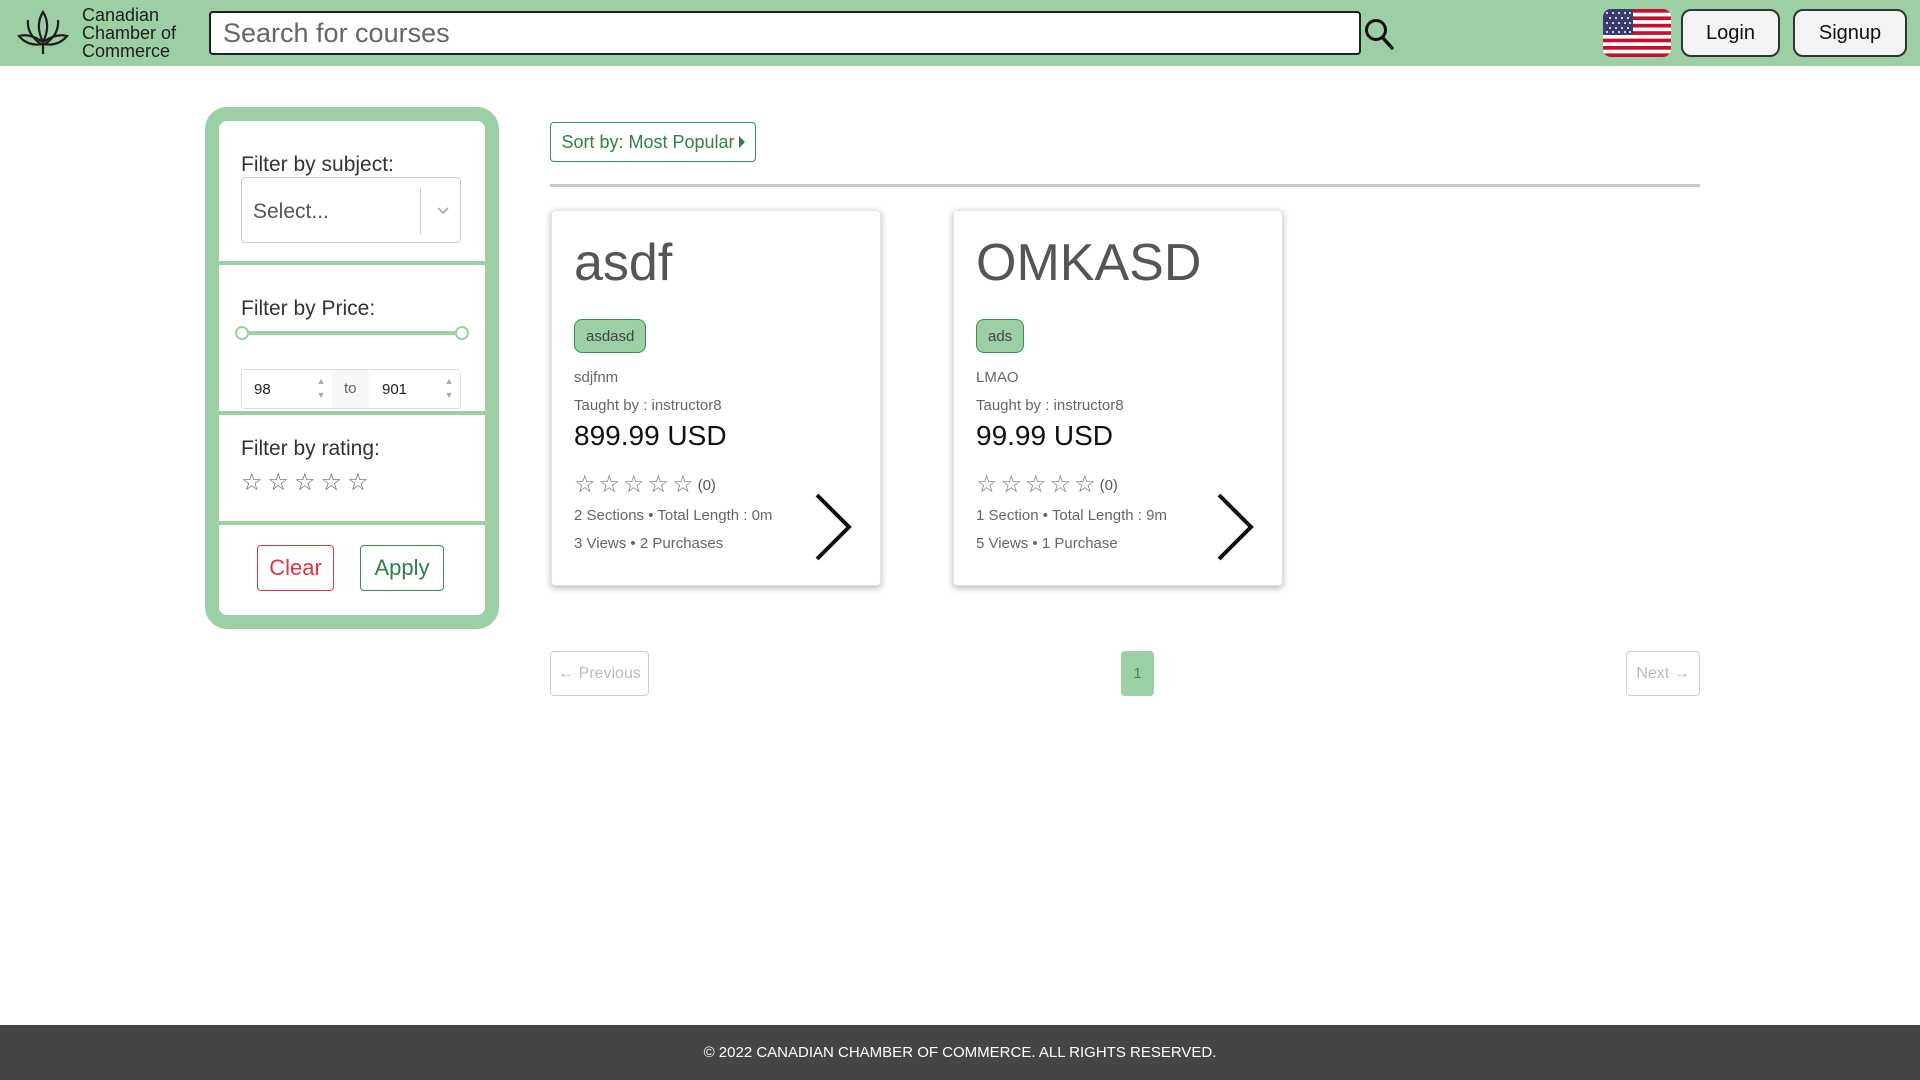 Image resolution: width=1920 pixels, height=1080 pixels. I want to click on rating-filter-title: Filter by rating:, so click(310, 448).